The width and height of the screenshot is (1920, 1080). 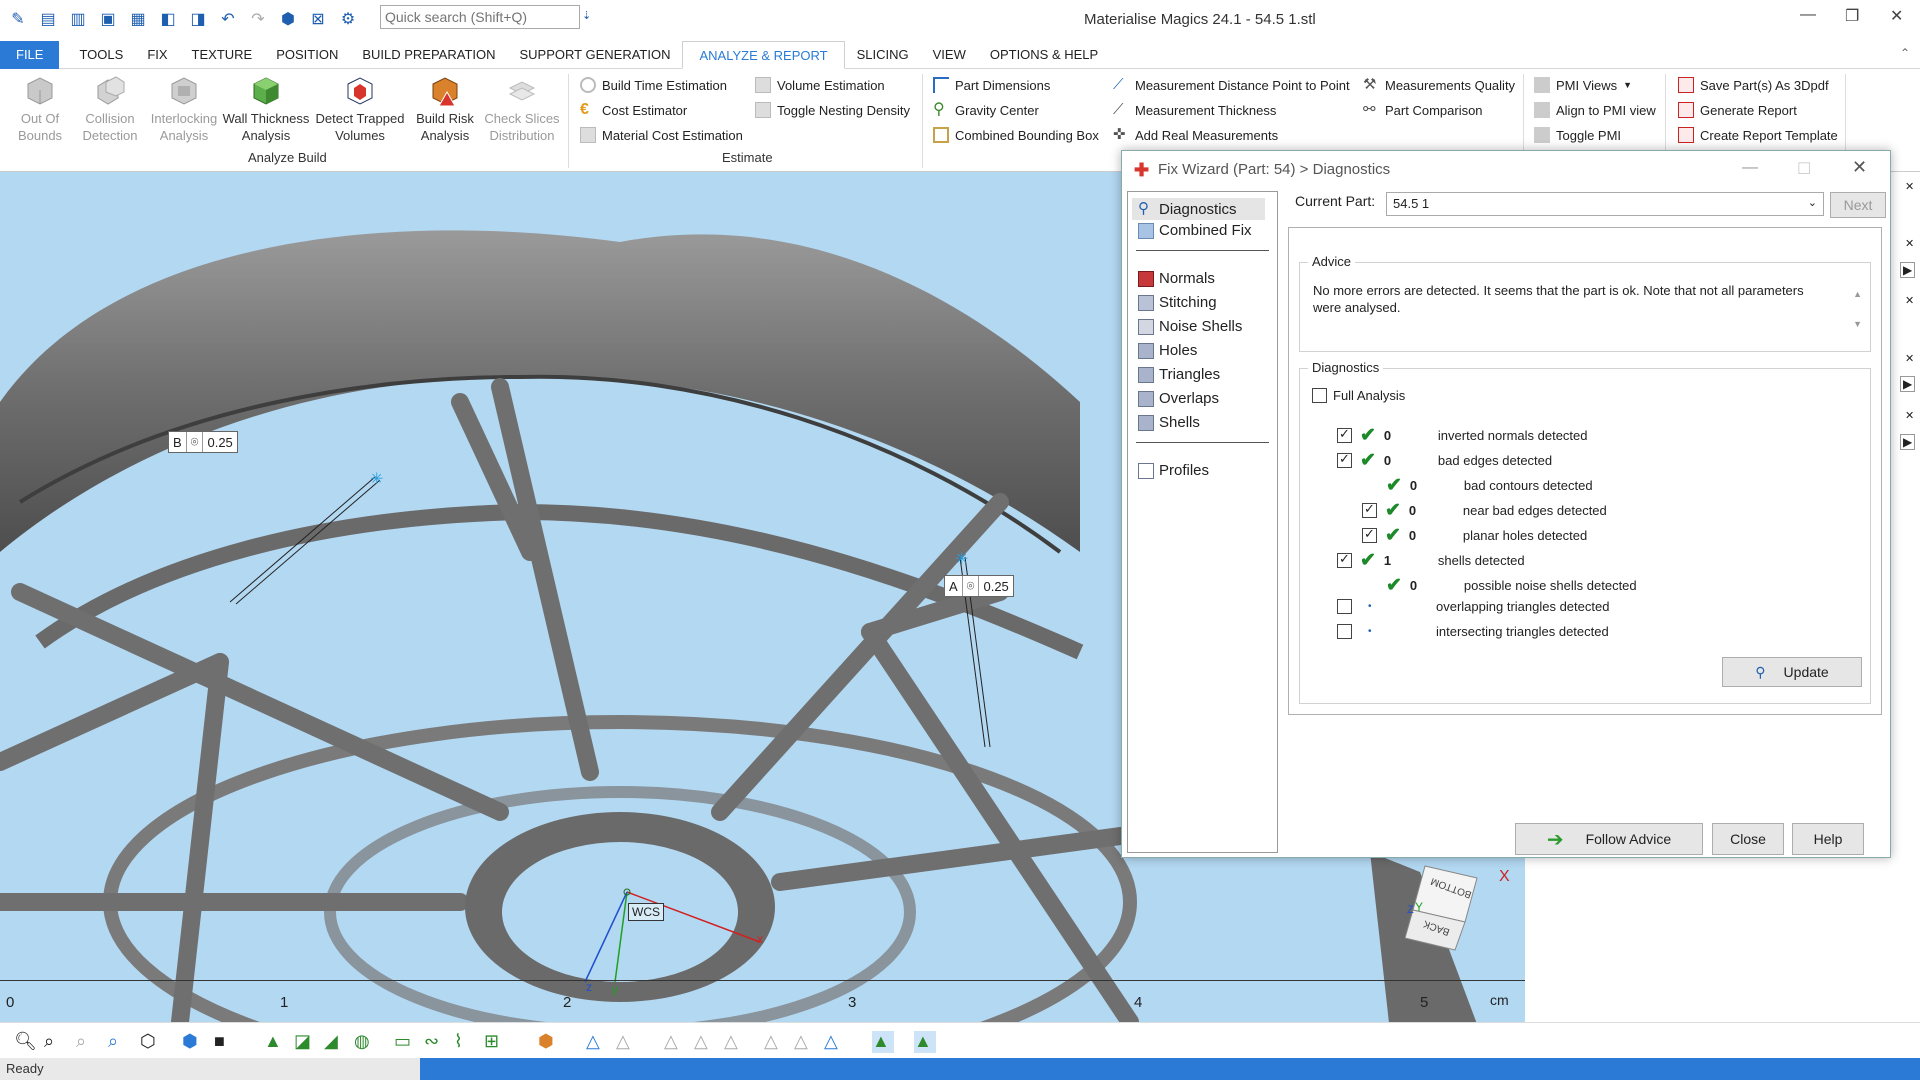 I want to click on inverted-normals-checkbox, so click(x=1344, y=434).